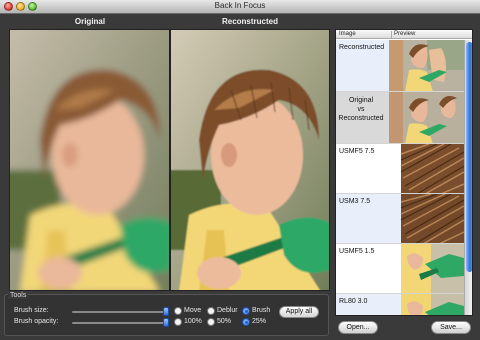 The image size is (480, 340). Describe the element at coordinates (211, 311) in the screenshot. I see `mode-deblur-radio` at that location.